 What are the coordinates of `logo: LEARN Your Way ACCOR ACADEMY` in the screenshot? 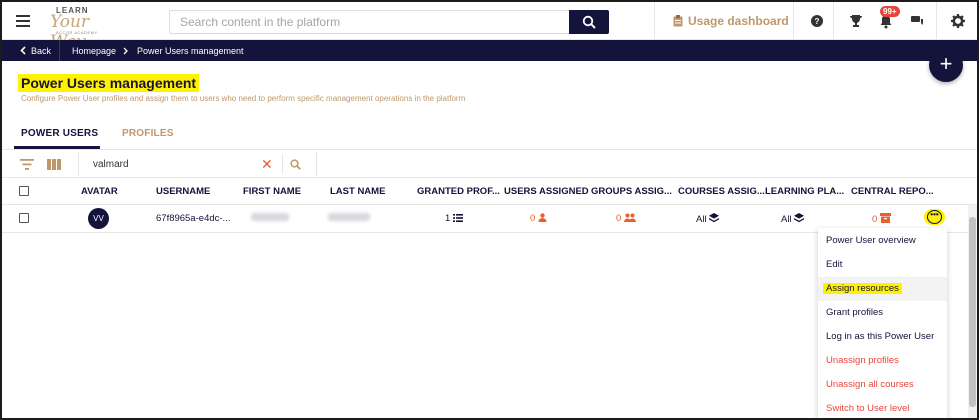 It's located at (83, 29).